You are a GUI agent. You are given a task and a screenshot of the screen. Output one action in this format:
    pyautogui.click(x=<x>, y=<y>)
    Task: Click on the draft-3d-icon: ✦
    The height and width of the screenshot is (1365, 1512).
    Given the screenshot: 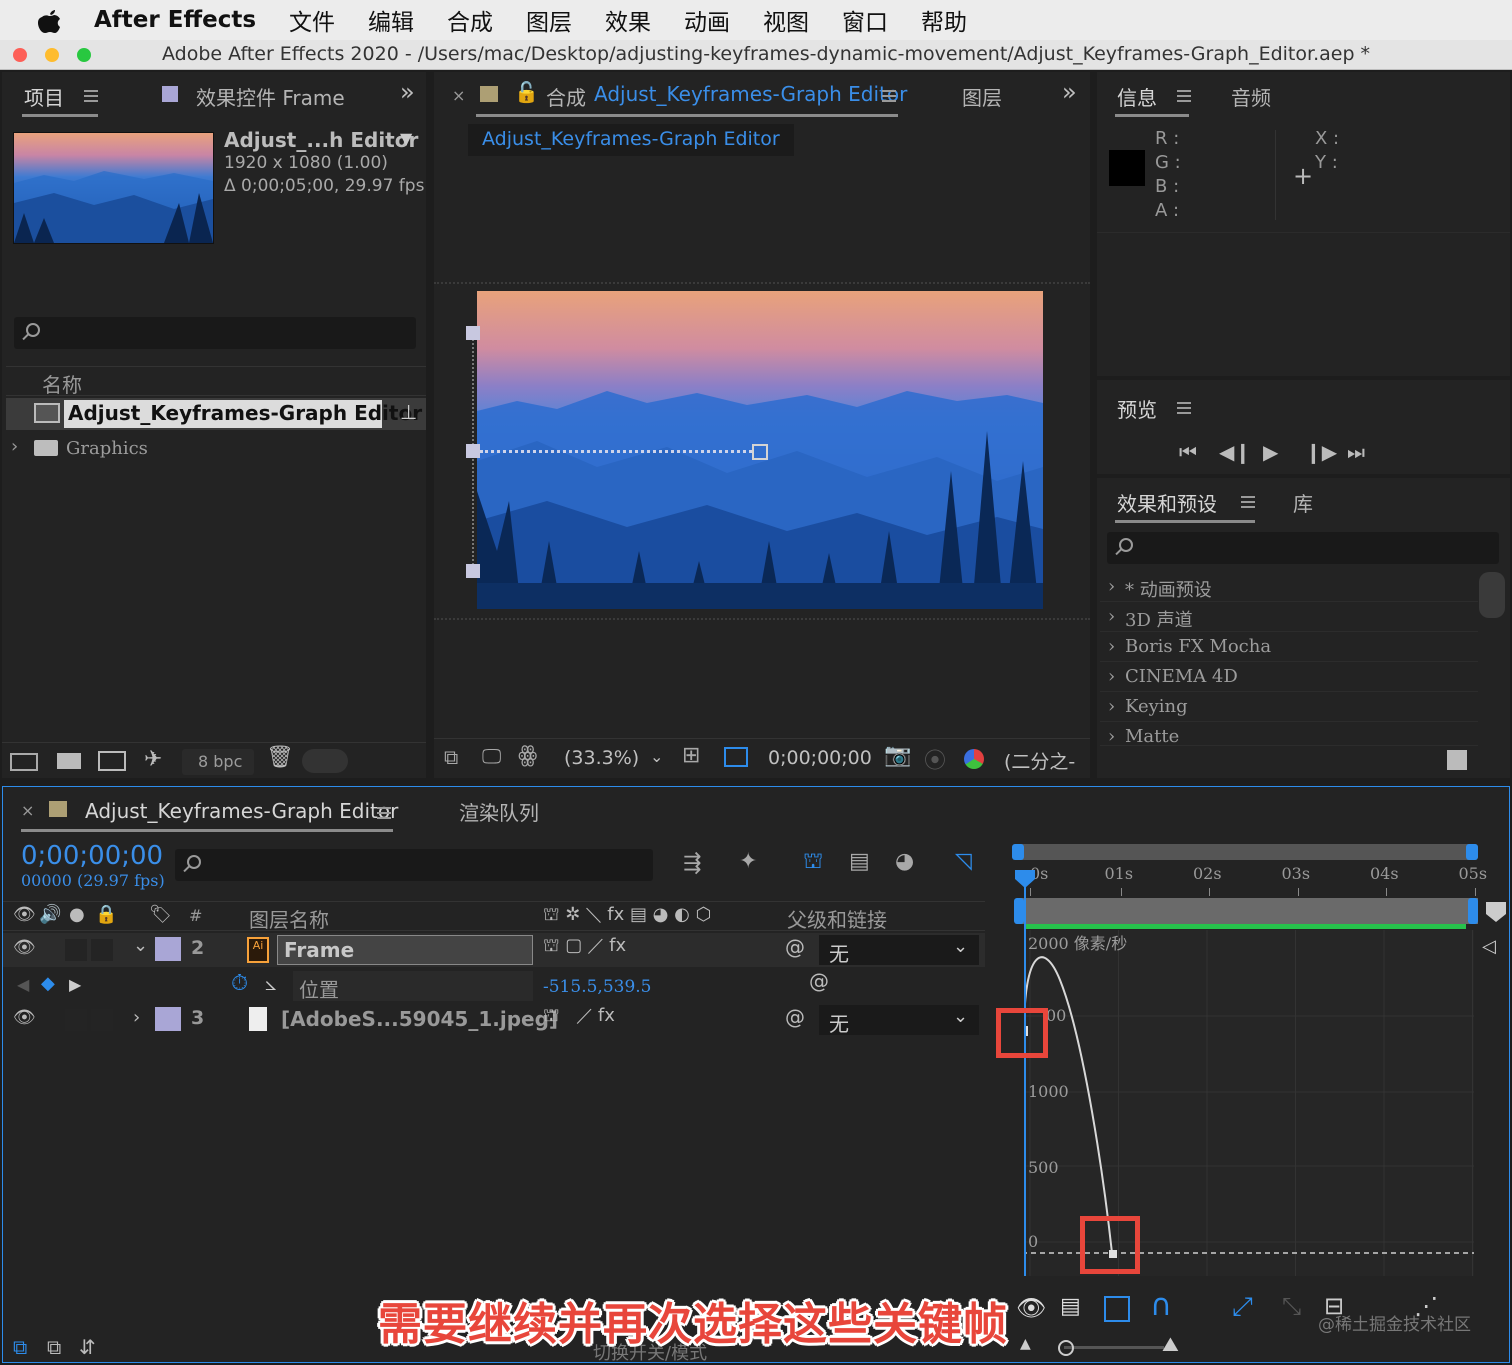 What is the action you would take?
    pyautogui.click(x=748, y=861)
    